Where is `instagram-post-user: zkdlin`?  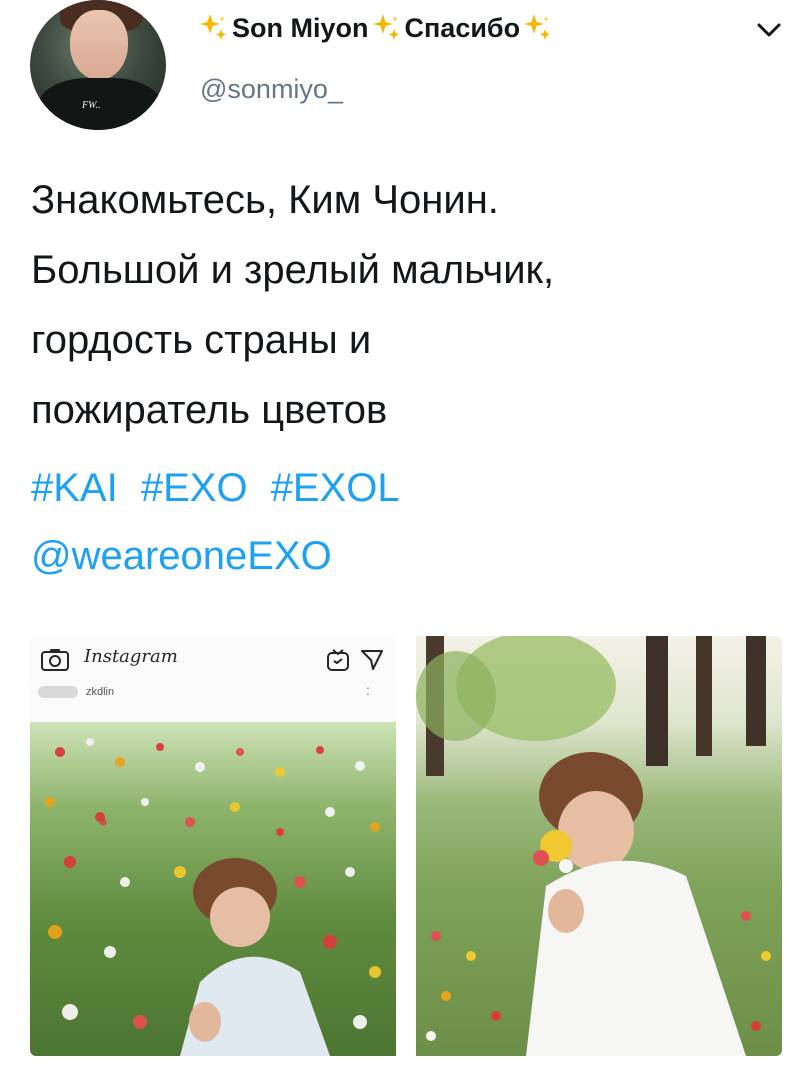 instagram-post-user: zkdlin is located at coordinates (100, 692).